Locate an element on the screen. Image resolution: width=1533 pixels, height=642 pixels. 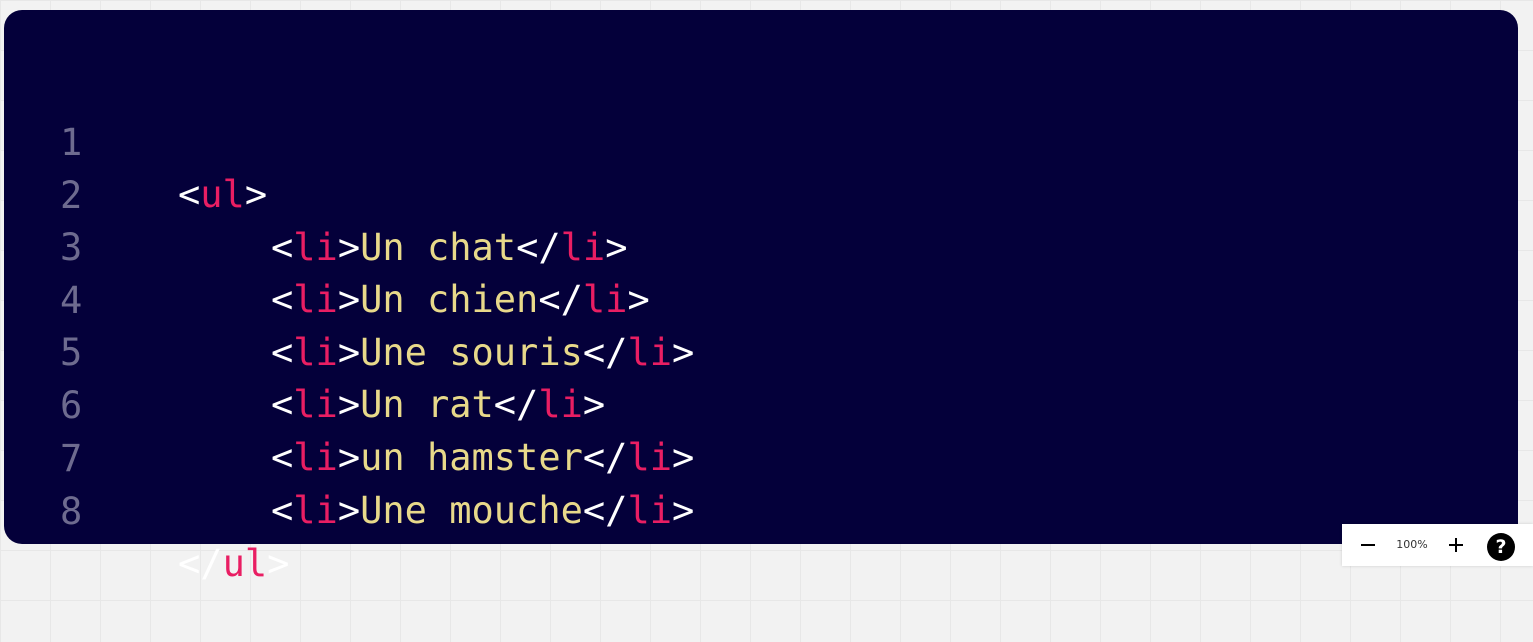
minus-icon is located at coordinates (1368, 545).